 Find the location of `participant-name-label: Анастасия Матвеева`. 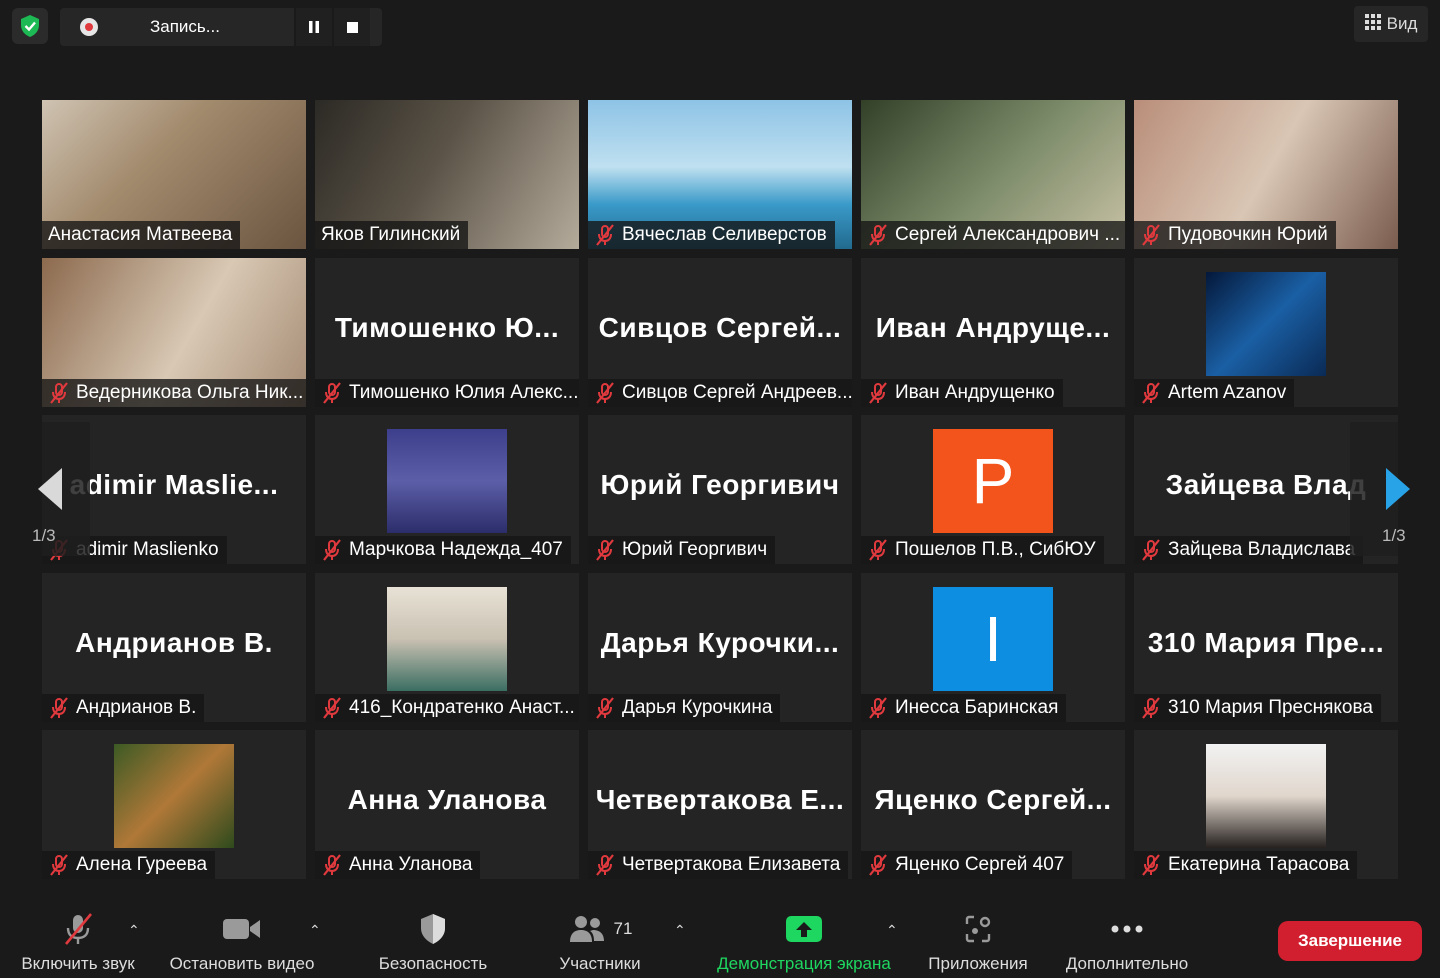

participant-name-label: Анастасия Матвеева is located at coordinates (141, 235).